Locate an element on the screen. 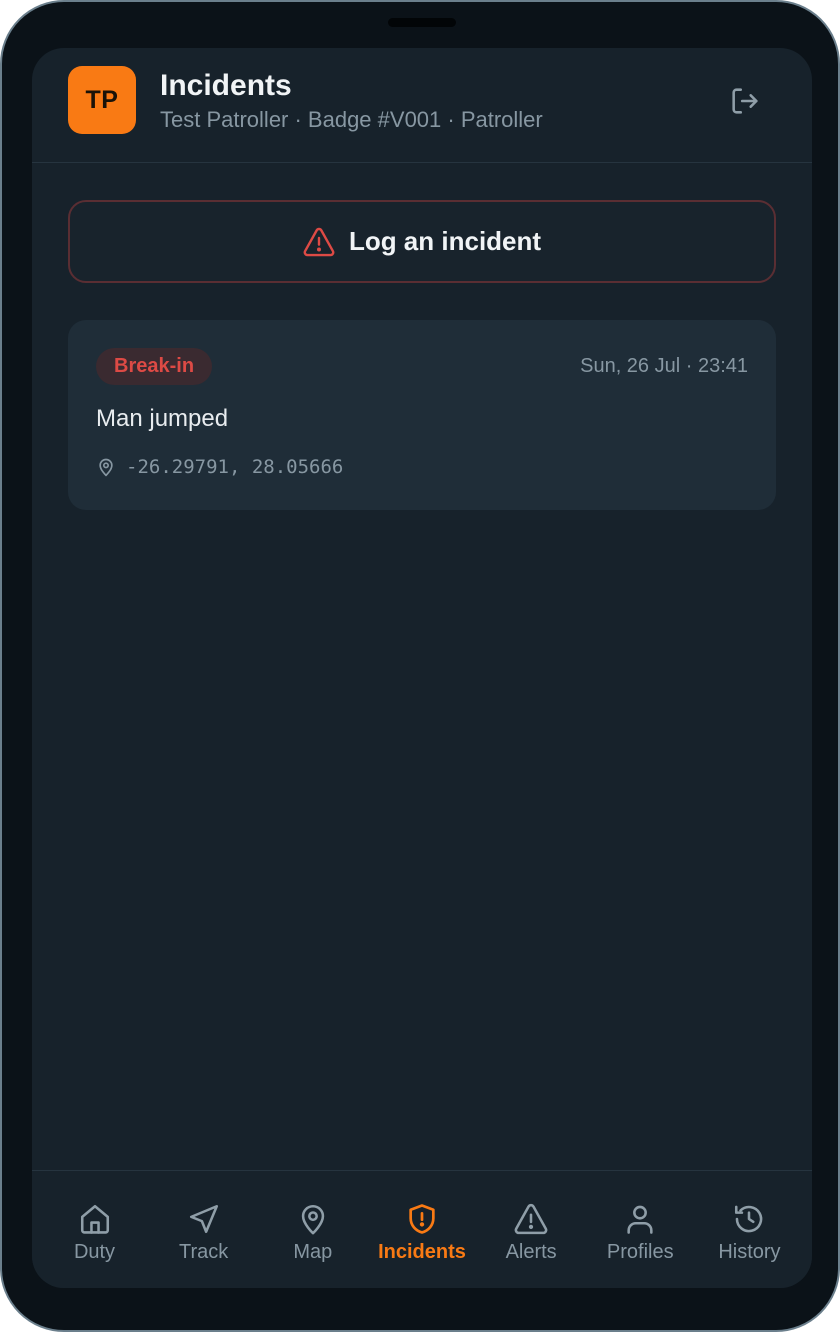 This screenshot has width=840, height=1332. nav-label-history: History is located at coordinates (749, 1252).